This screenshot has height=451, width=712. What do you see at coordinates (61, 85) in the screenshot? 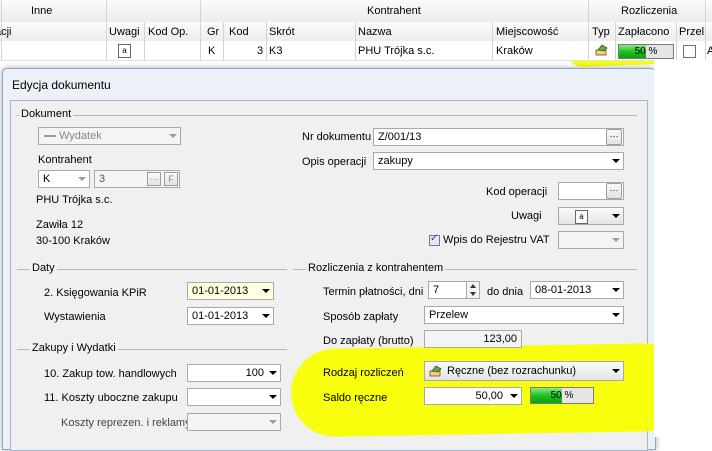
I see `dialog-title: Edycja dokumentu` at bounding box center [61, 85].